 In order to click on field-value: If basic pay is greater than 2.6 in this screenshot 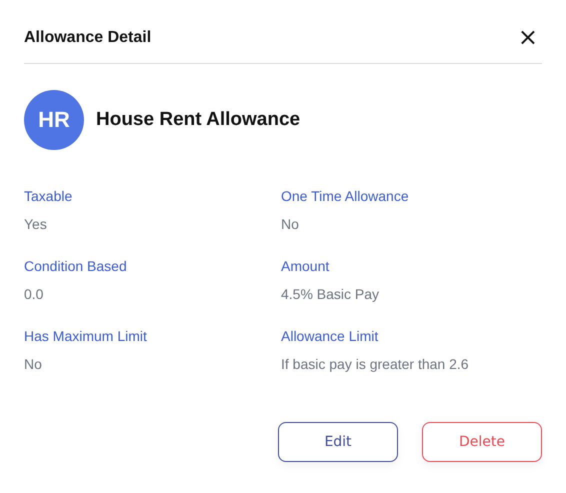, I will do `click(375, 364)`.